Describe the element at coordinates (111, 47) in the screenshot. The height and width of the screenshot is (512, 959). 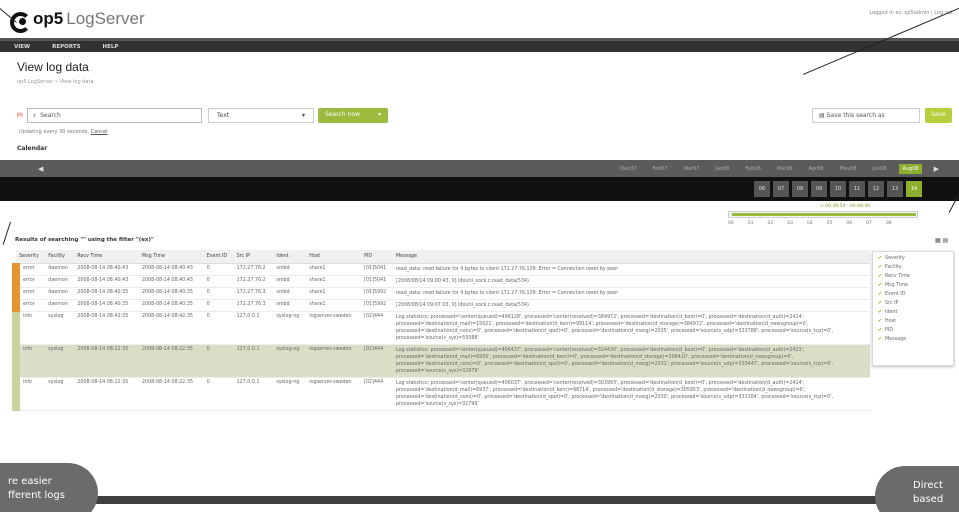
I see `nav-help: HELP` at that location.